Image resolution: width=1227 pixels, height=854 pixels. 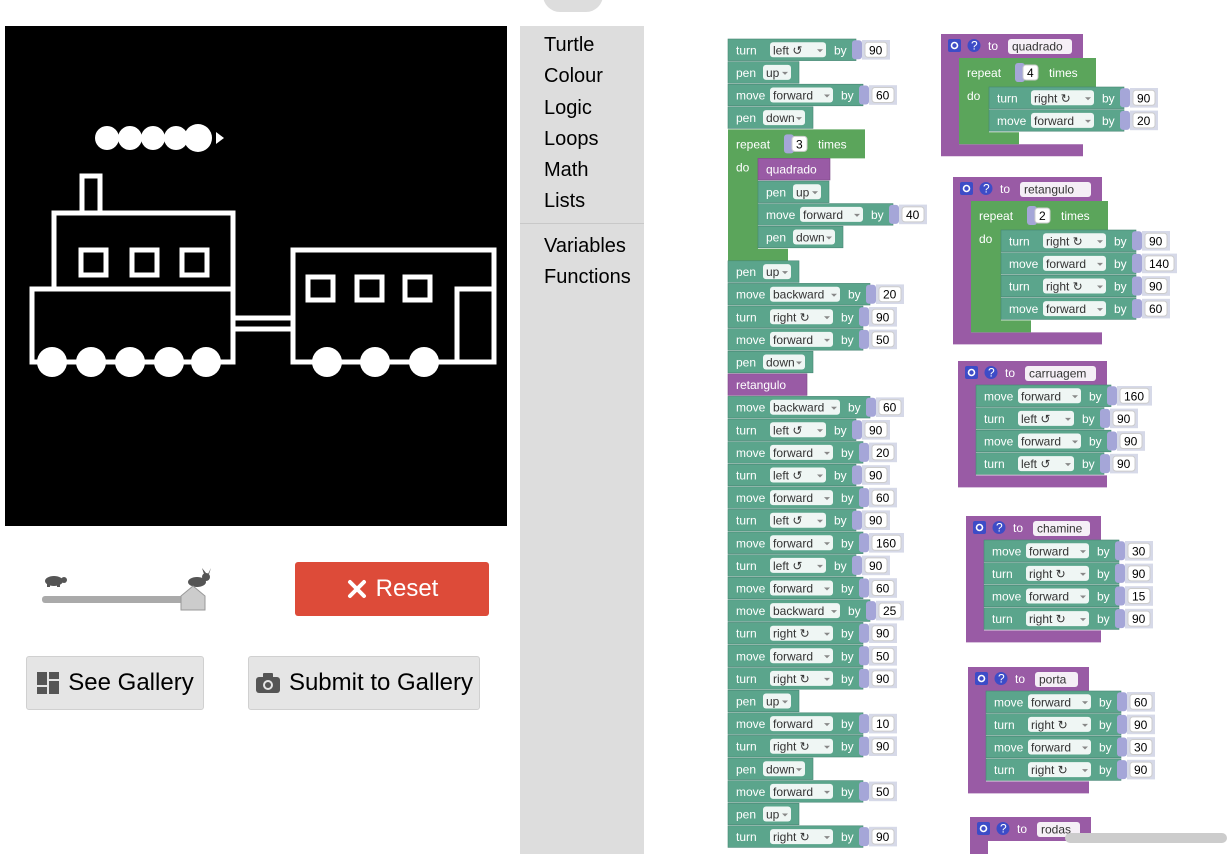 I want to click on submit-gallery-button: Submit to Gallery, so click(x=364, y=683).